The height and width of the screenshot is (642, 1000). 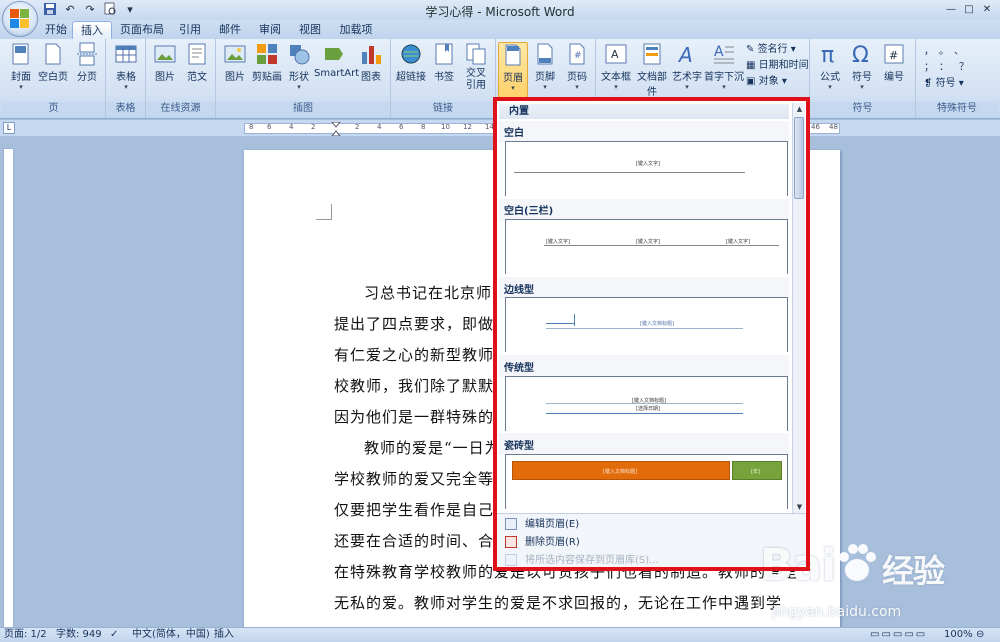 I want to click on page-count: 页面: 1/2, so click(x=25, y=635).